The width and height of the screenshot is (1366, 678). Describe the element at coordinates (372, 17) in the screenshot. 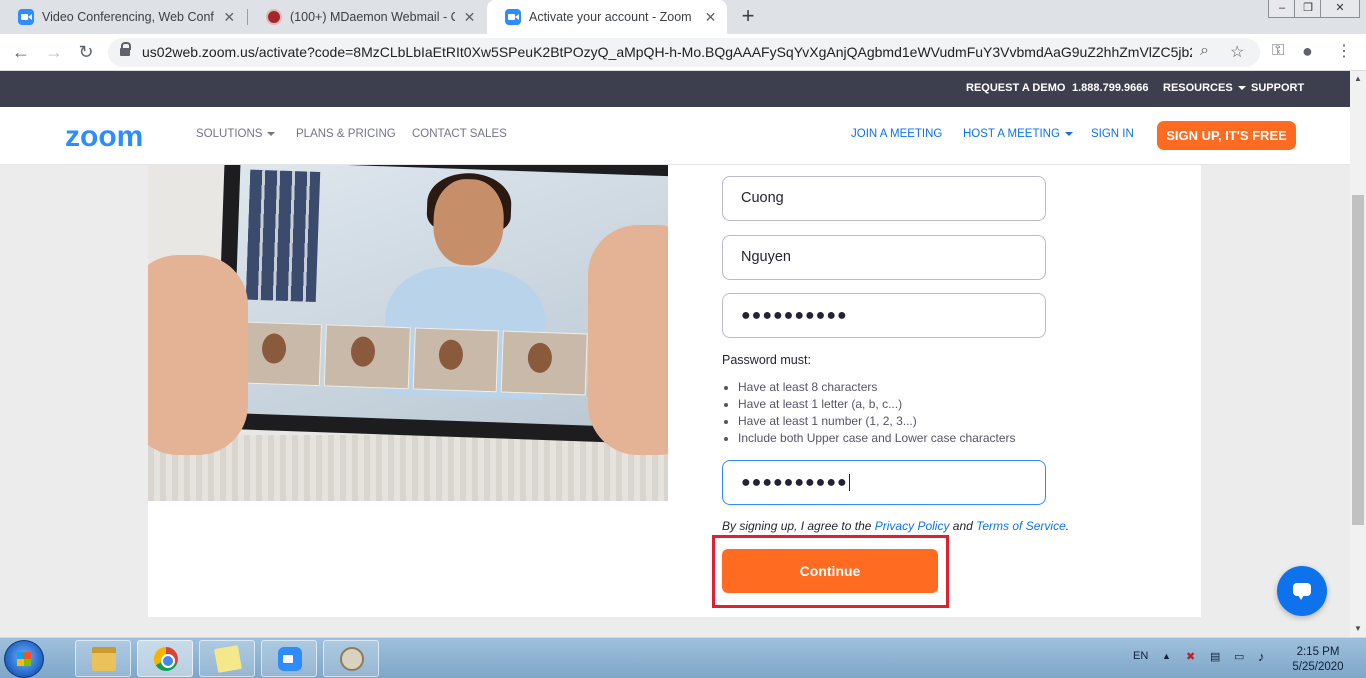

I see `tab-title: (100+) MDaemon Webmail - CUO` at that location.